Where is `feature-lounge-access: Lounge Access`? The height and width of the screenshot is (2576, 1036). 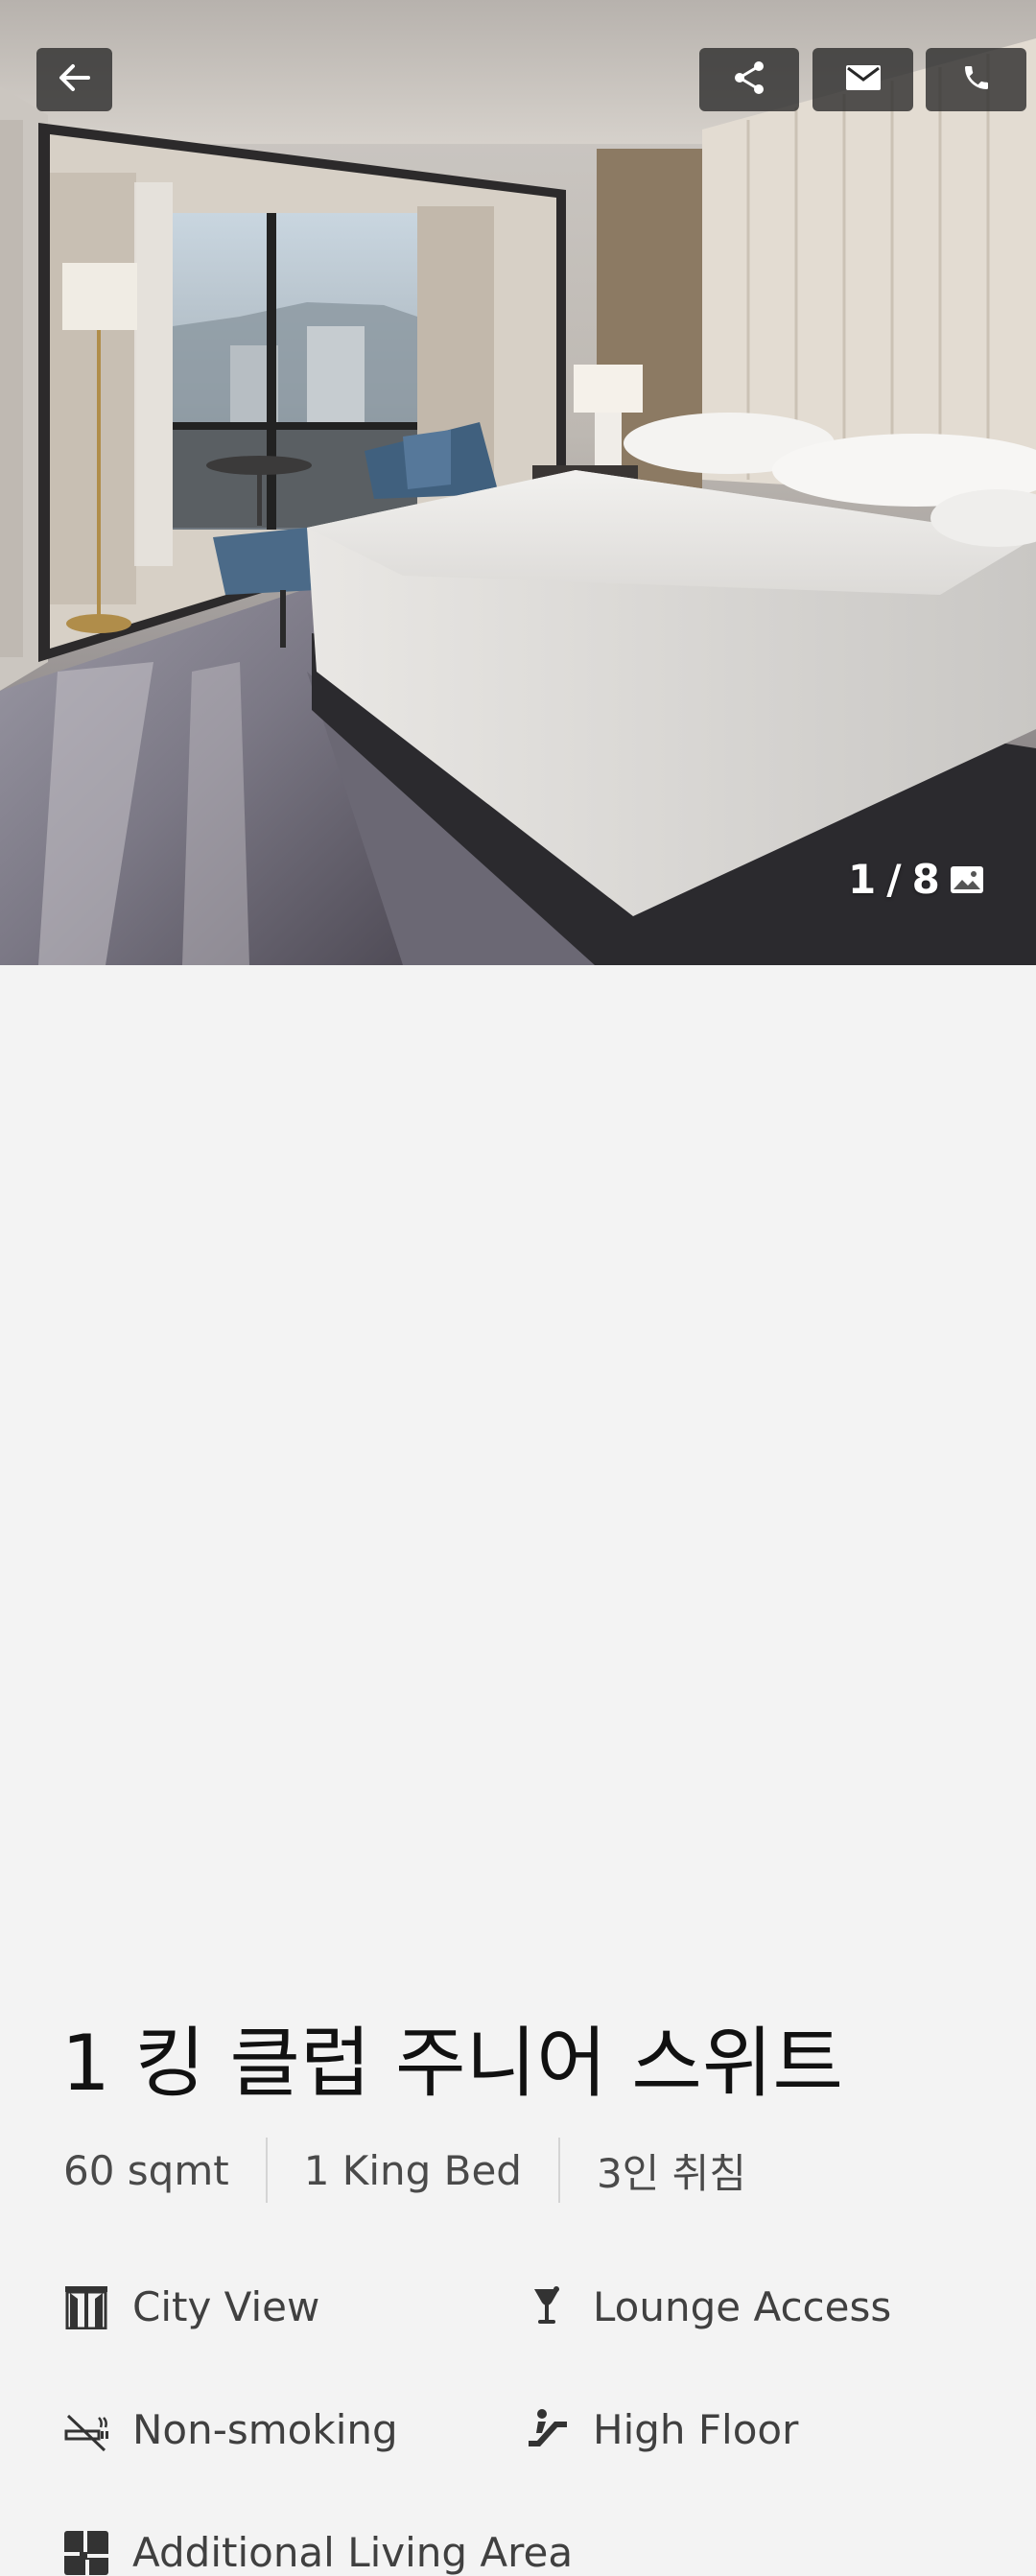
feature-lounge-access: Lounge Access is located at coordinates (707, 2306).